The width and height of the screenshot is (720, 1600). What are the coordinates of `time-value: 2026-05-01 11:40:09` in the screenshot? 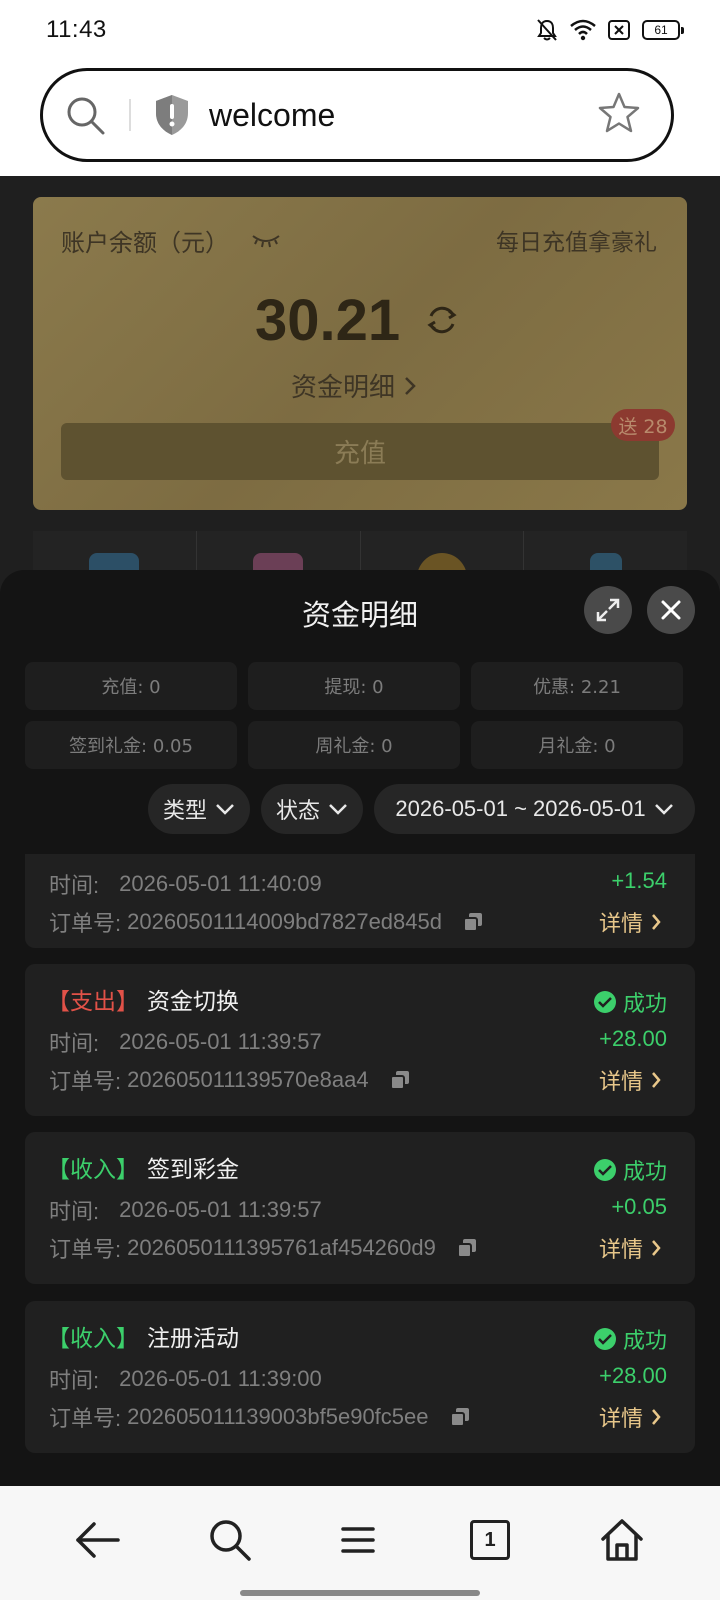 It's located at (220, 883).